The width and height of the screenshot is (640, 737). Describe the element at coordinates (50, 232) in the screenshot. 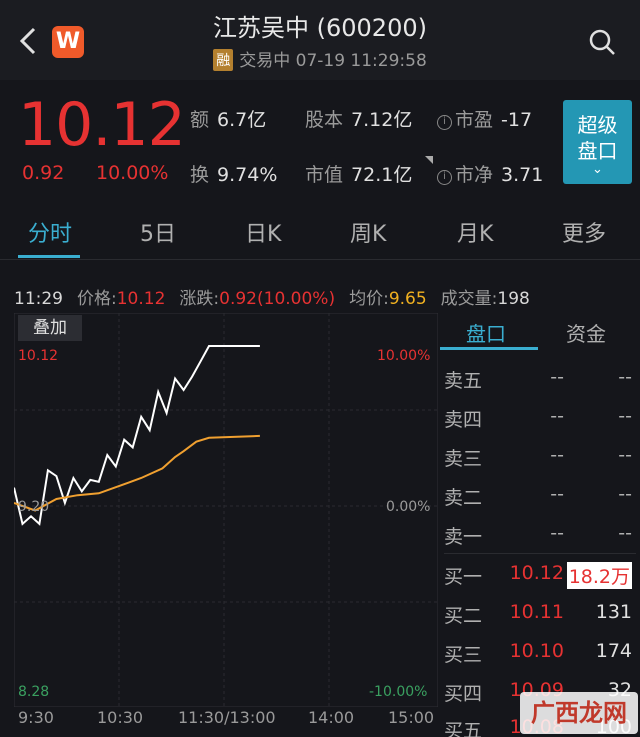

I see `tab-intraday: 分时` at that location.